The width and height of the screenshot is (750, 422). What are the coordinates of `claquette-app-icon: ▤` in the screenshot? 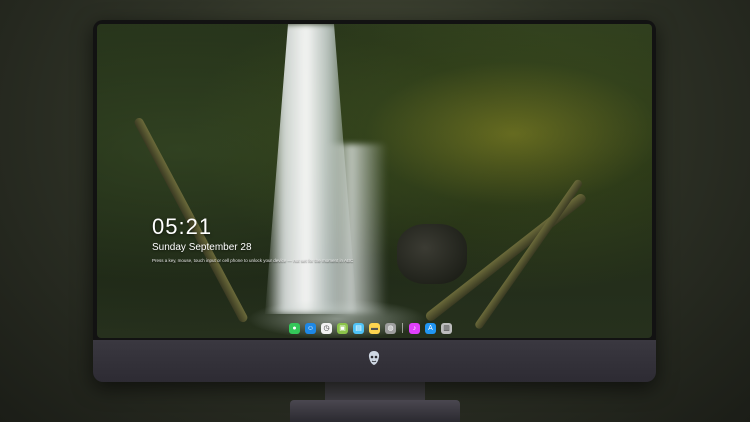 It's located at (358, 328).